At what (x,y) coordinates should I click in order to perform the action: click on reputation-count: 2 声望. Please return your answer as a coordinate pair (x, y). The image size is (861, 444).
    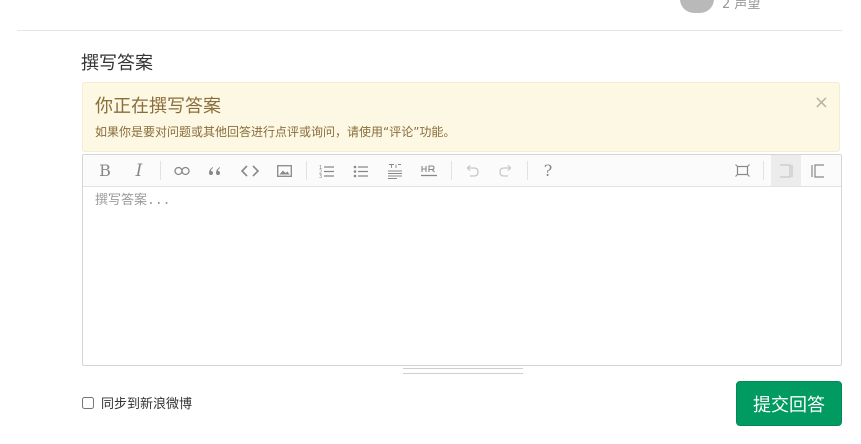
    Looking at the image, I should click on (741, 6).